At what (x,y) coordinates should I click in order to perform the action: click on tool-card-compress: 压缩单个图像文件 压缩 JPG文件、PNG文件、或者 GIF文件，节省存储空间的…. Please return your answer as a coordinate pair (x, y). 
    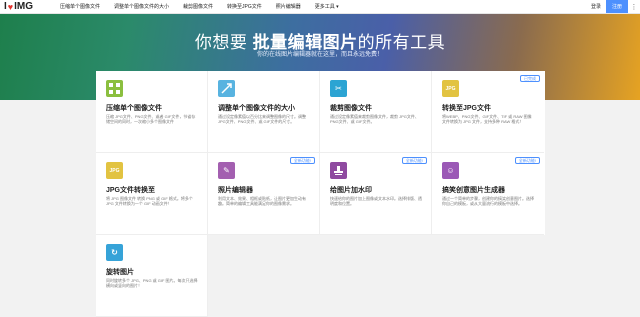
    Looking at the image, I should click on (152, 112).